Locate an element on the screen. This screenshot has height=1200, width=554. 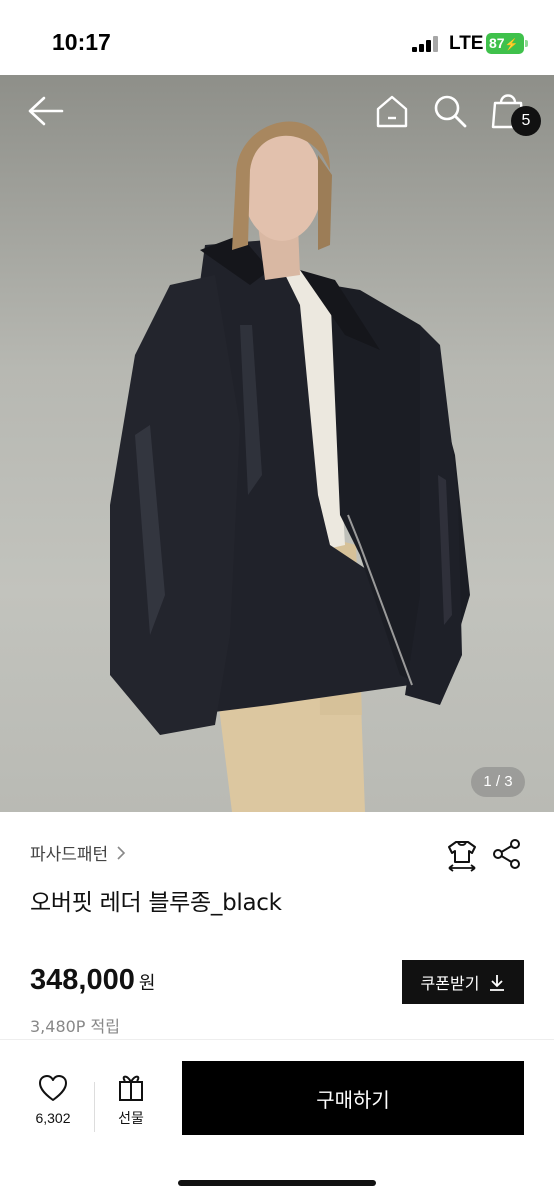
cart-count-badge: 5 is located at coordinates (526, 121).